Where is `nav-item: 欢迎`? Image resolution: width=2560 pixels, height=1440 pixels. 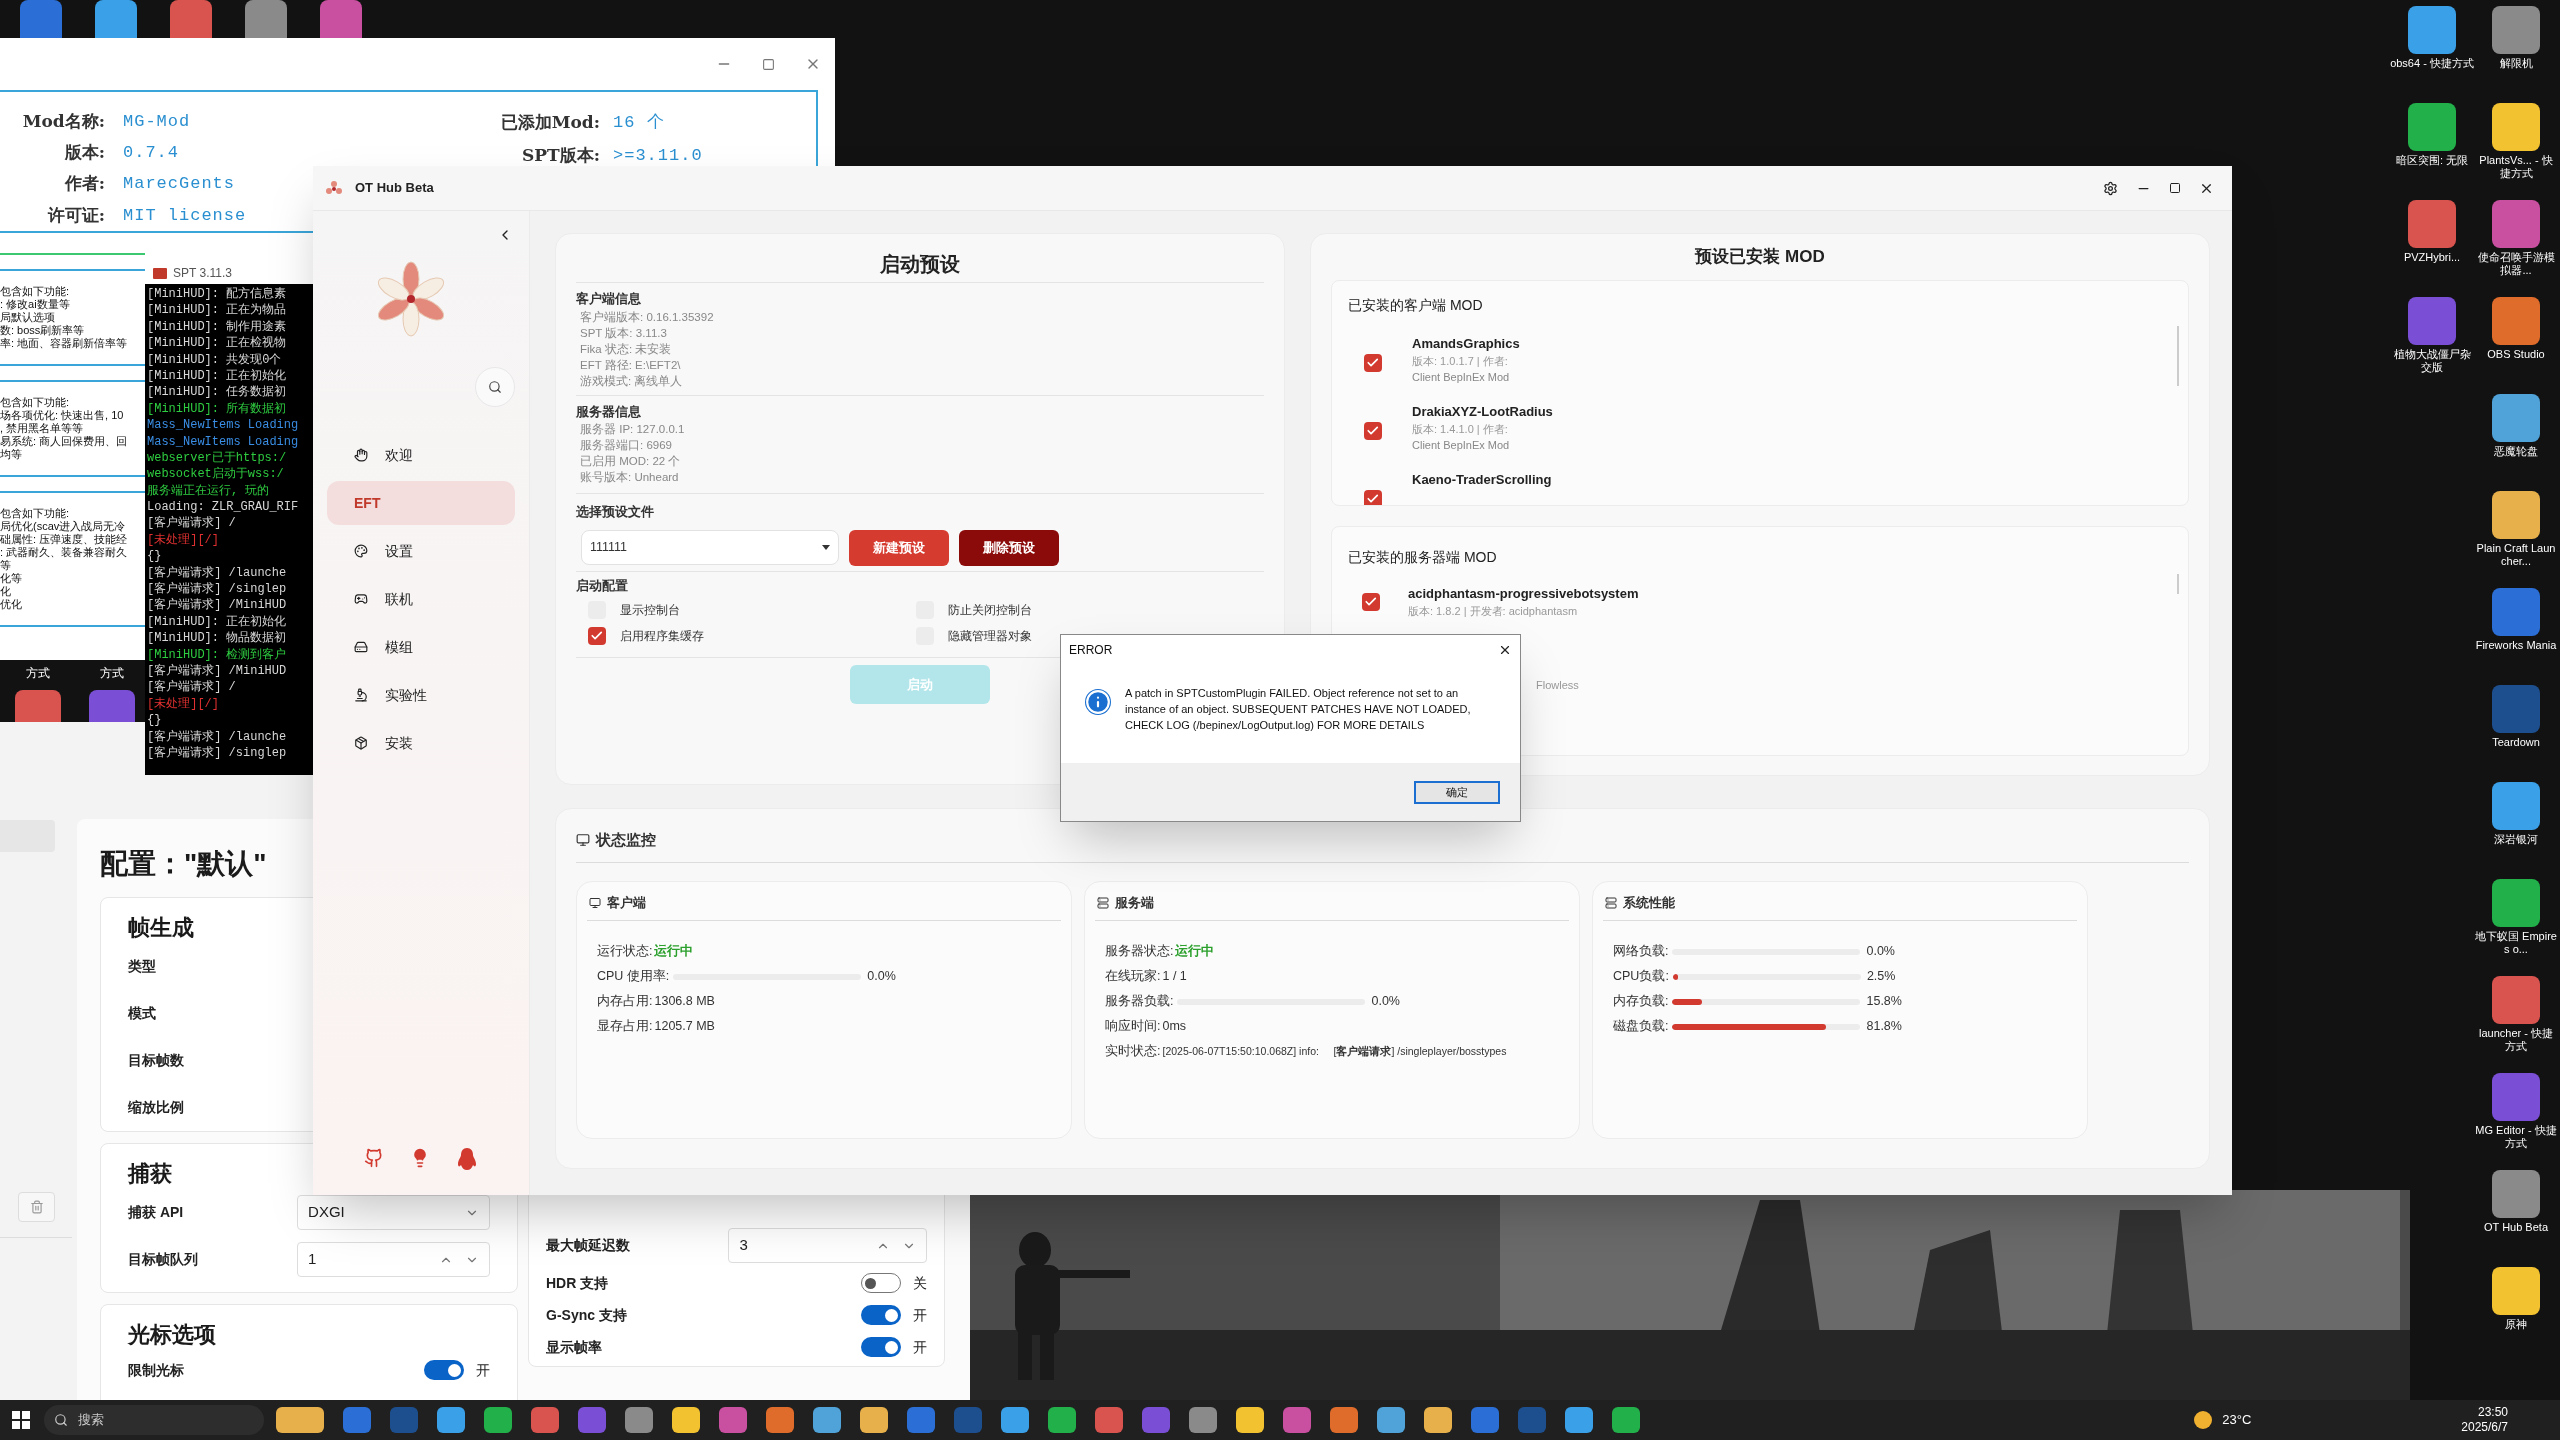 nav-item: 欢迎 is located at coordinates (421, 455).